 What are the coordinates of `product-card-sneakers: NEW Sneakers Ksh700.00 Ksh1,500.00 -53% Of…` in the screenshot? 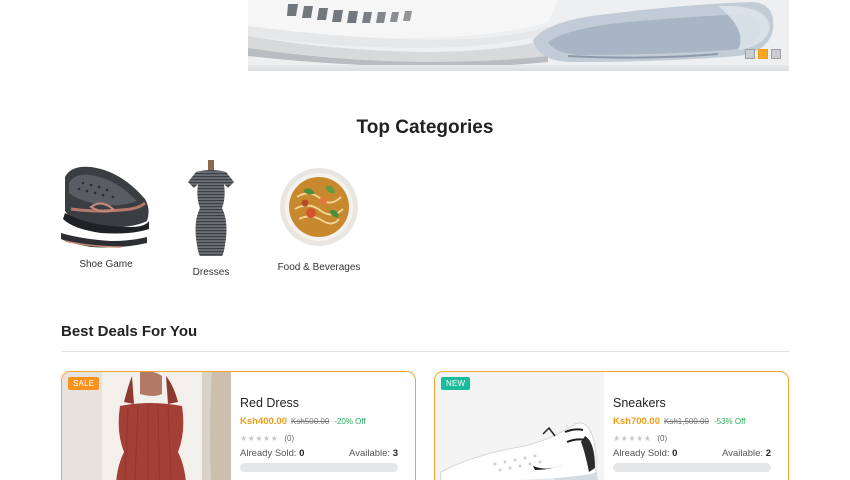 It's located at (611, 425).